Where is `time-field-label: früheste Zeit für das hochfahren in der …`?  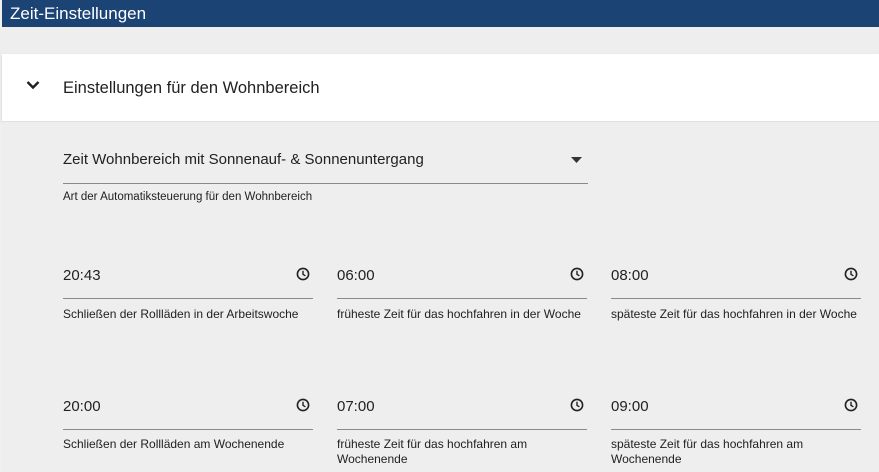 time-field-label: früheste Zeit für das hochfahren in der … is located at coordinates (459, 314).